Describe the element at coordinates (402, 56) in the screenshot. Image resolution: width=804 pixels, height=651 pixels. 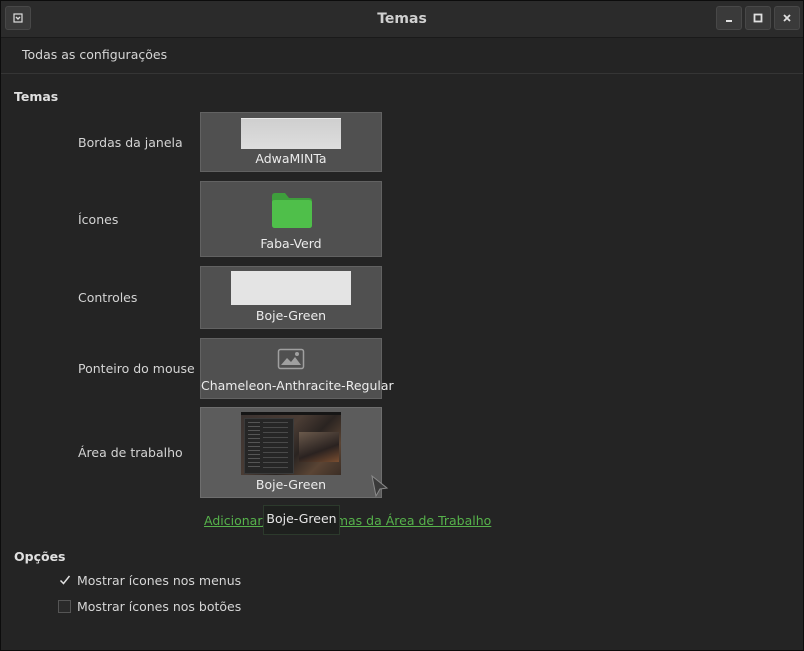
I see `menu-bar: Todas as configurações` at that location.